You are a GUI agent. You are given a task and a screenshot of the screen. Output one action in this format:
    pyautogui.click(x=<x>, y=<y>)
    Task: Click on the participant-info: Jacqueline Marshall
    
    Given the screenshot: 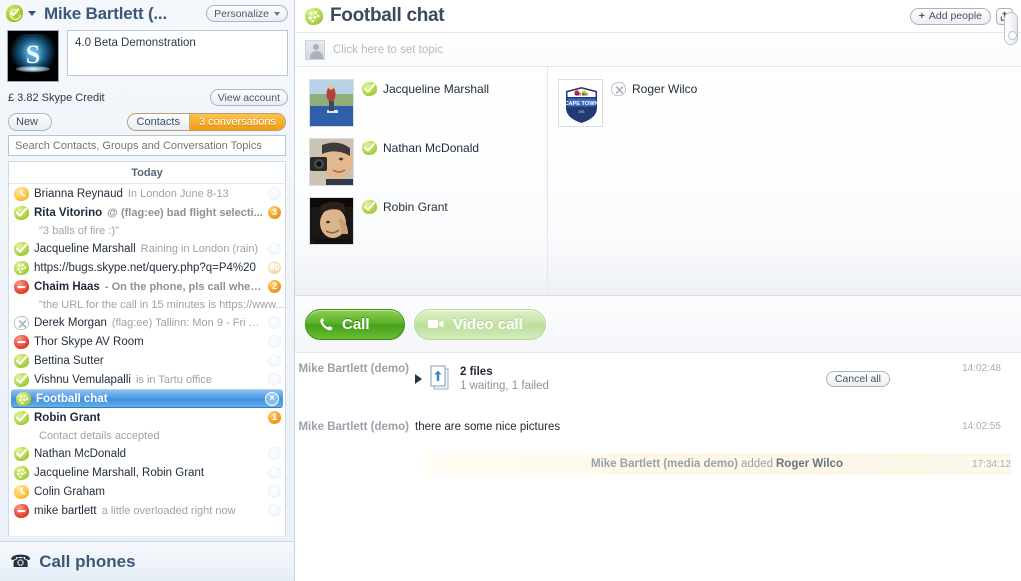 What is the action you would take?
    pyautogui.click(x=425, y=87)
    